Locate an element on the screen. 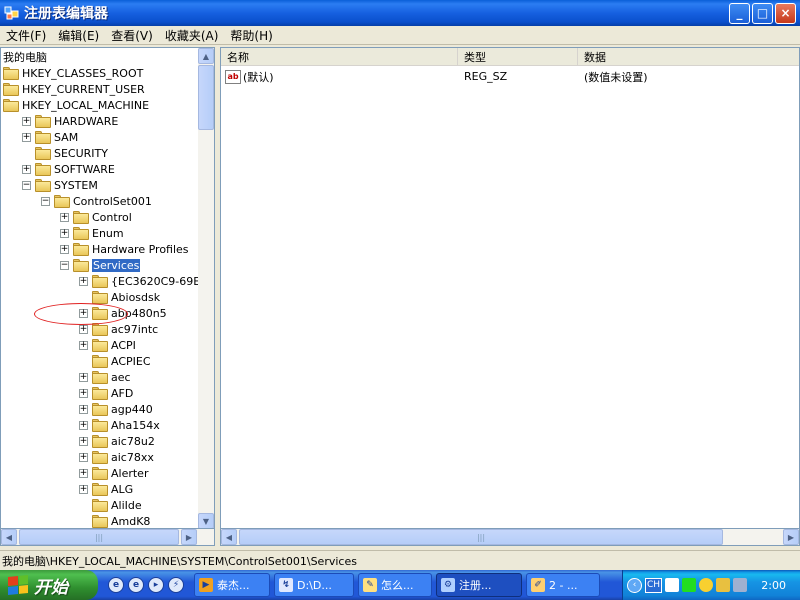  tree-vertical-scrollbar: ▲ ▼ is located at coordinates (206, 288).